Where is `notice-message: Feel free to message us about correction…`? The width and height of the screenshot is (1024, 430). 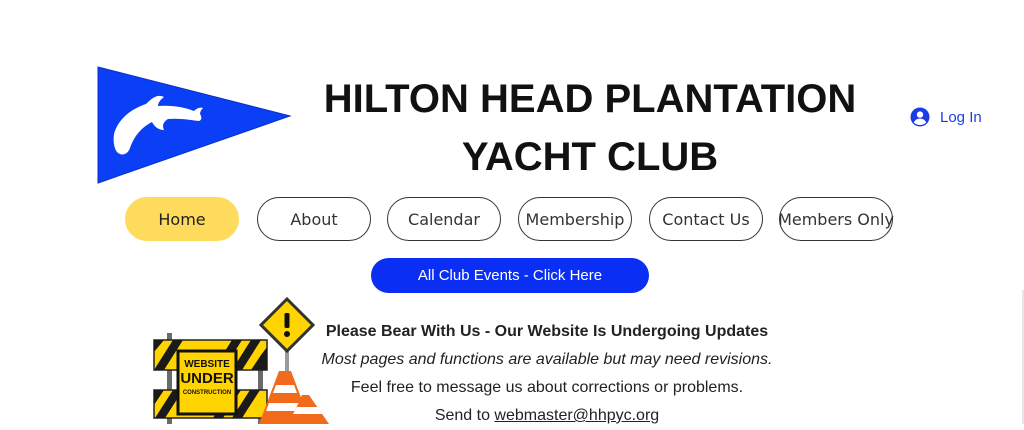 notice-message: Feel free to message us about correction… is located at coordinates (547, 387).